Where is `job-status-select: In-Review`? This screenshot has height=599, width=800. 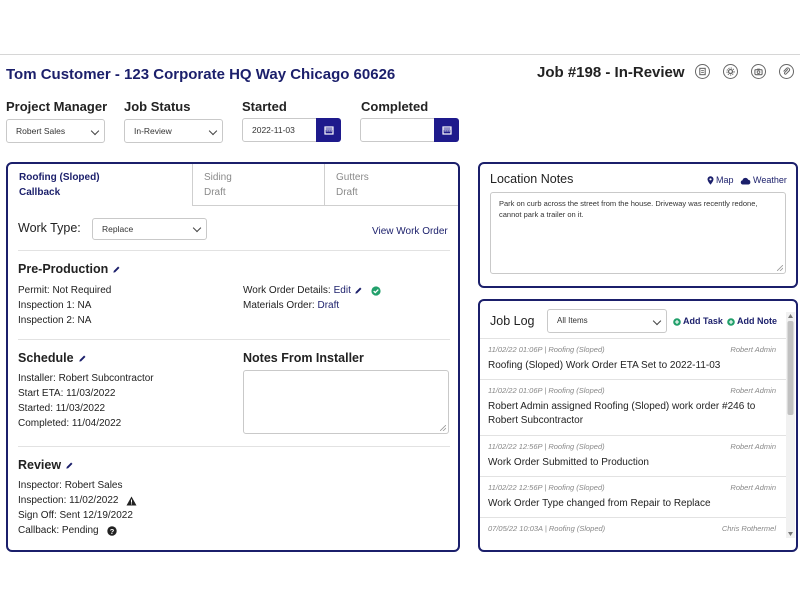 job-status-select: In-Review is located at coordinates (173, 131).